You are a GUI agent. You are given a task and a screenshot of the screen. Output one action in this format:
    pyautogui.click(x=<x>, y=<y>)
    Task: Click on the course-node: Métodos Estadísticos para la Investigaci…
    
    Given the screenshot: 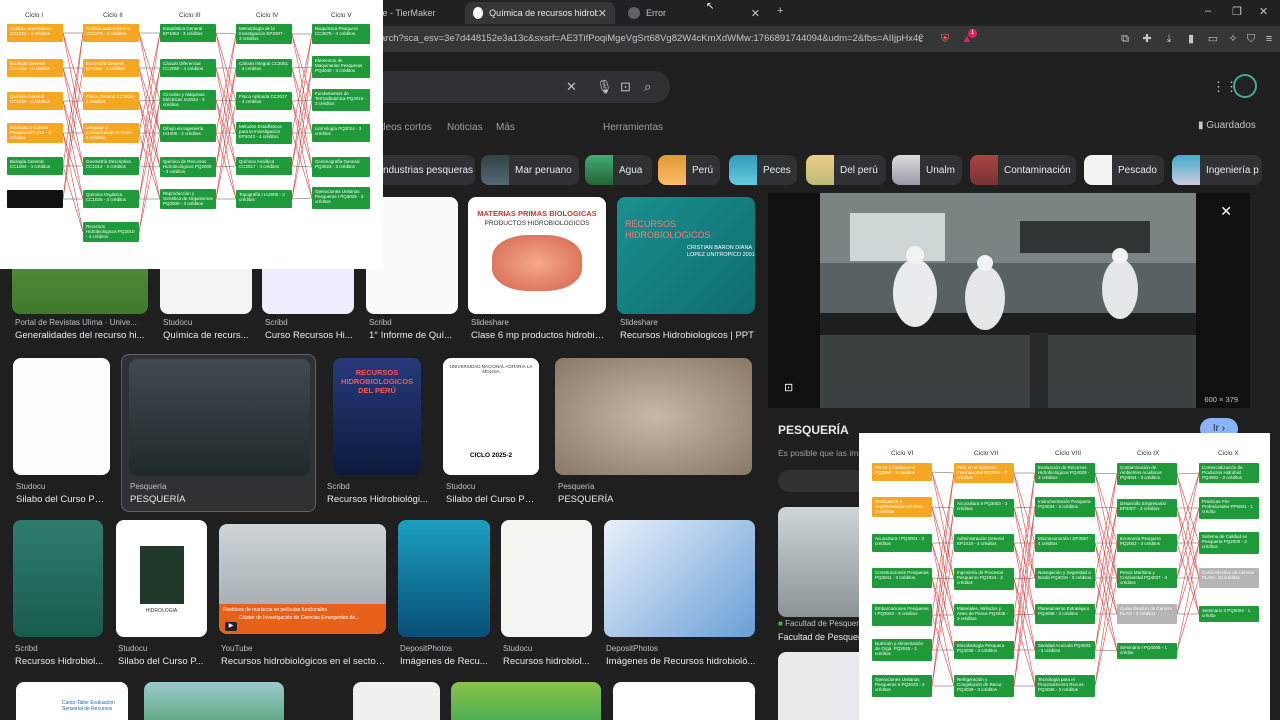 What is the action you would take?
    pyautogui.click(x=264, y=133)
    